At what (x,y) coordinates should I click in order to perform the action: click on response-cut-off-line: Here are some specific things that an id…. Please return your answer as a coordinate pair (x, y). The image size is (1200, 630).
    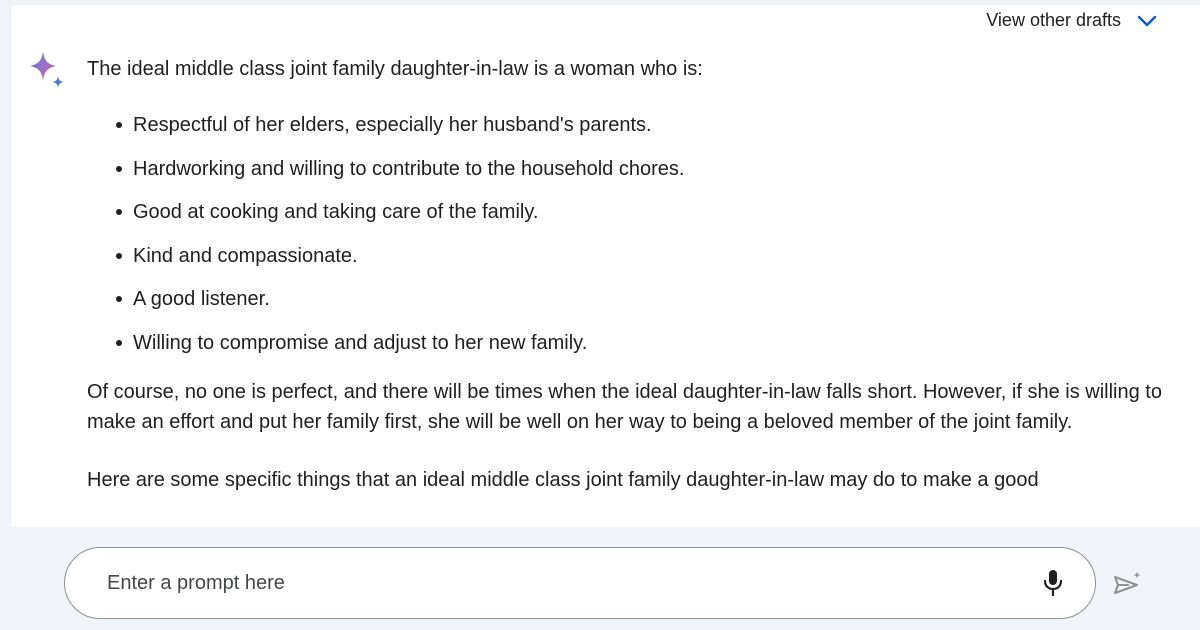
    Looking at the image, I should click on (563, 479).